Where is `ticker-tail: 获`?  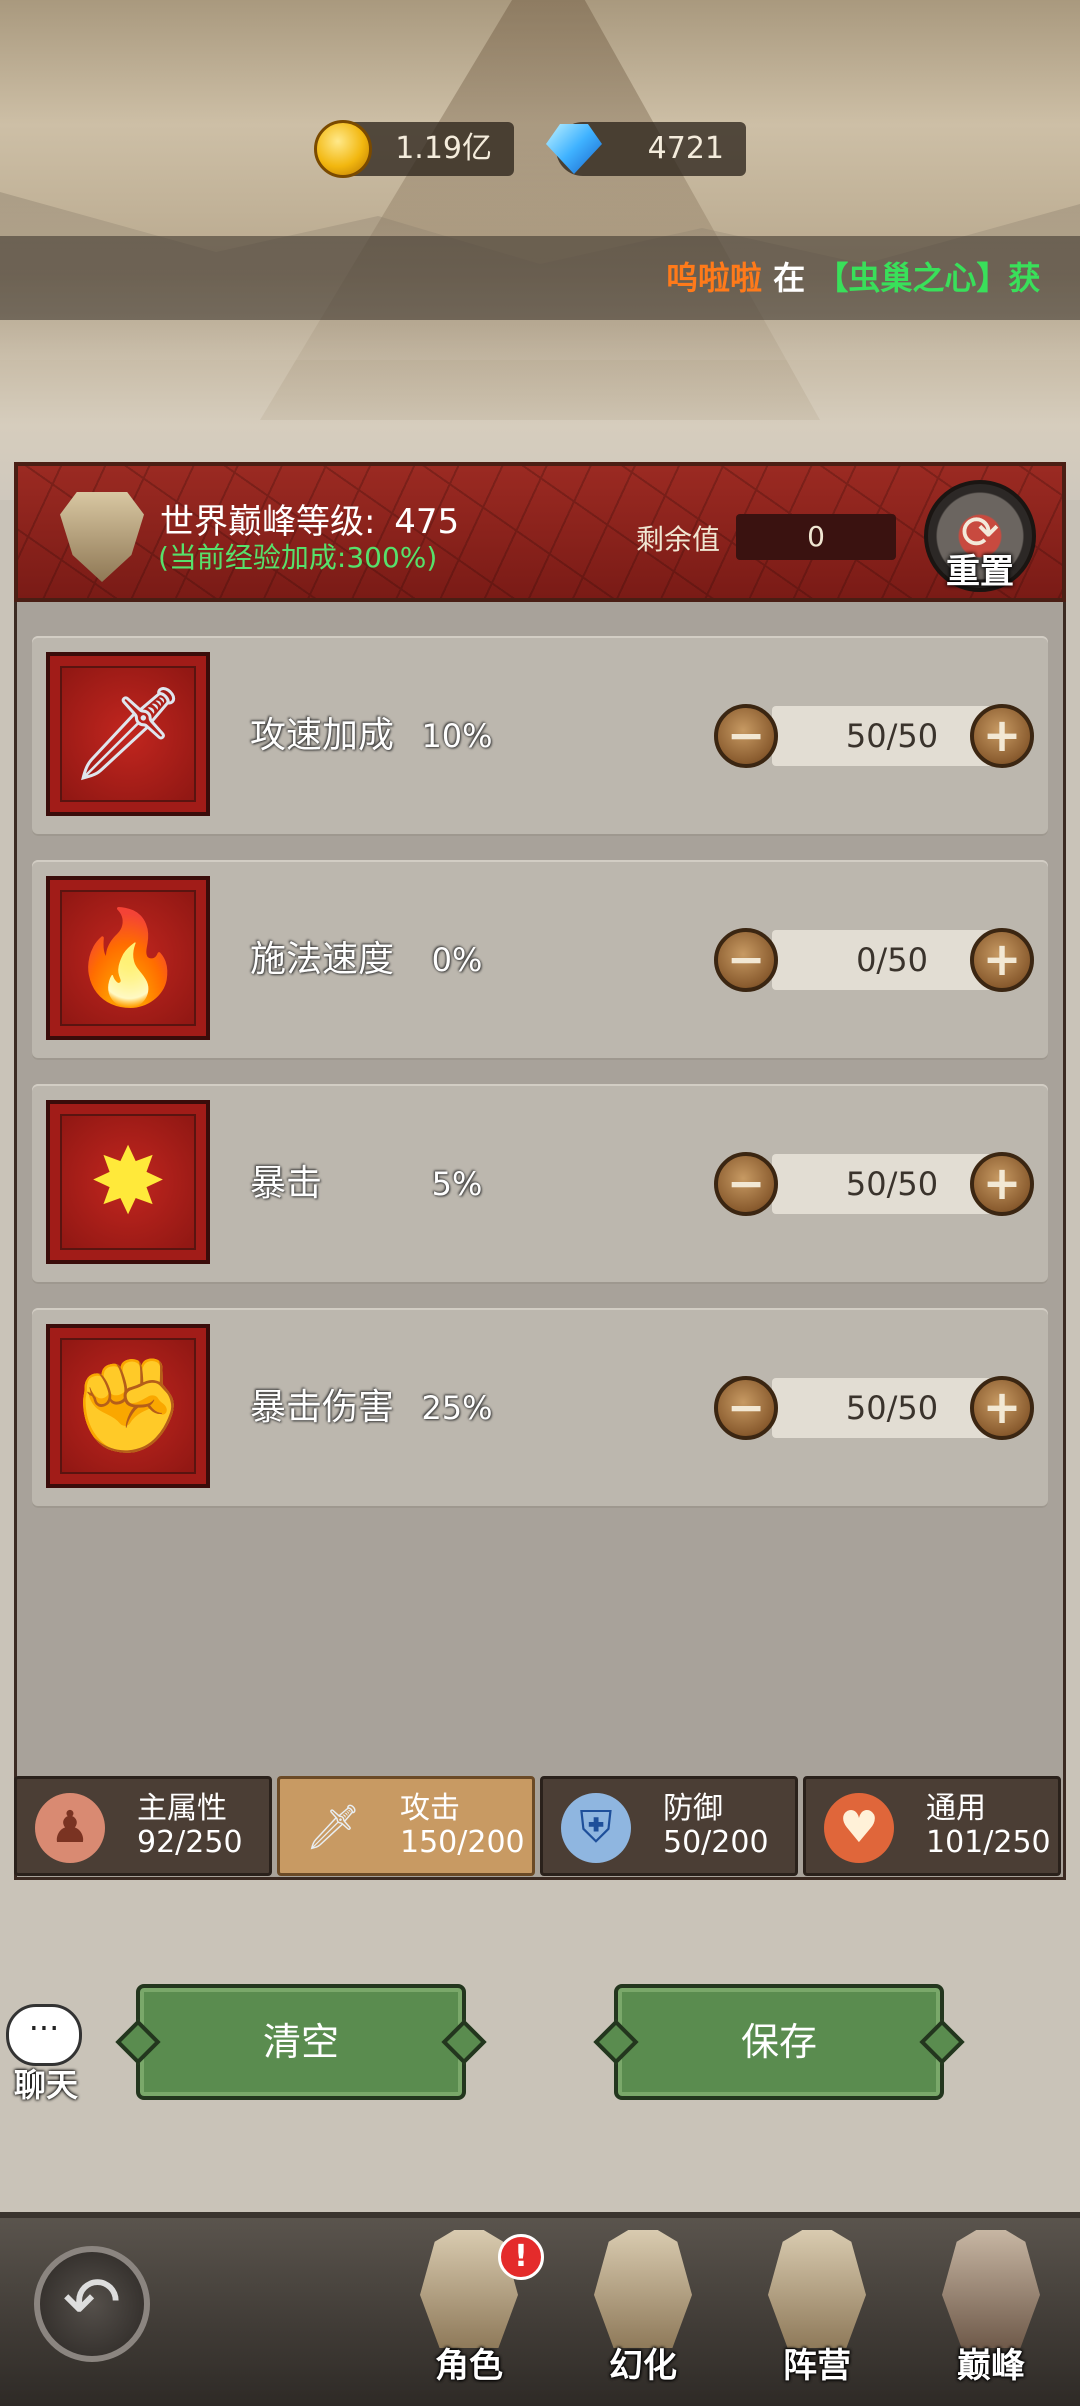 ticker-tail: 获 is located at coordinates (1024, 278).